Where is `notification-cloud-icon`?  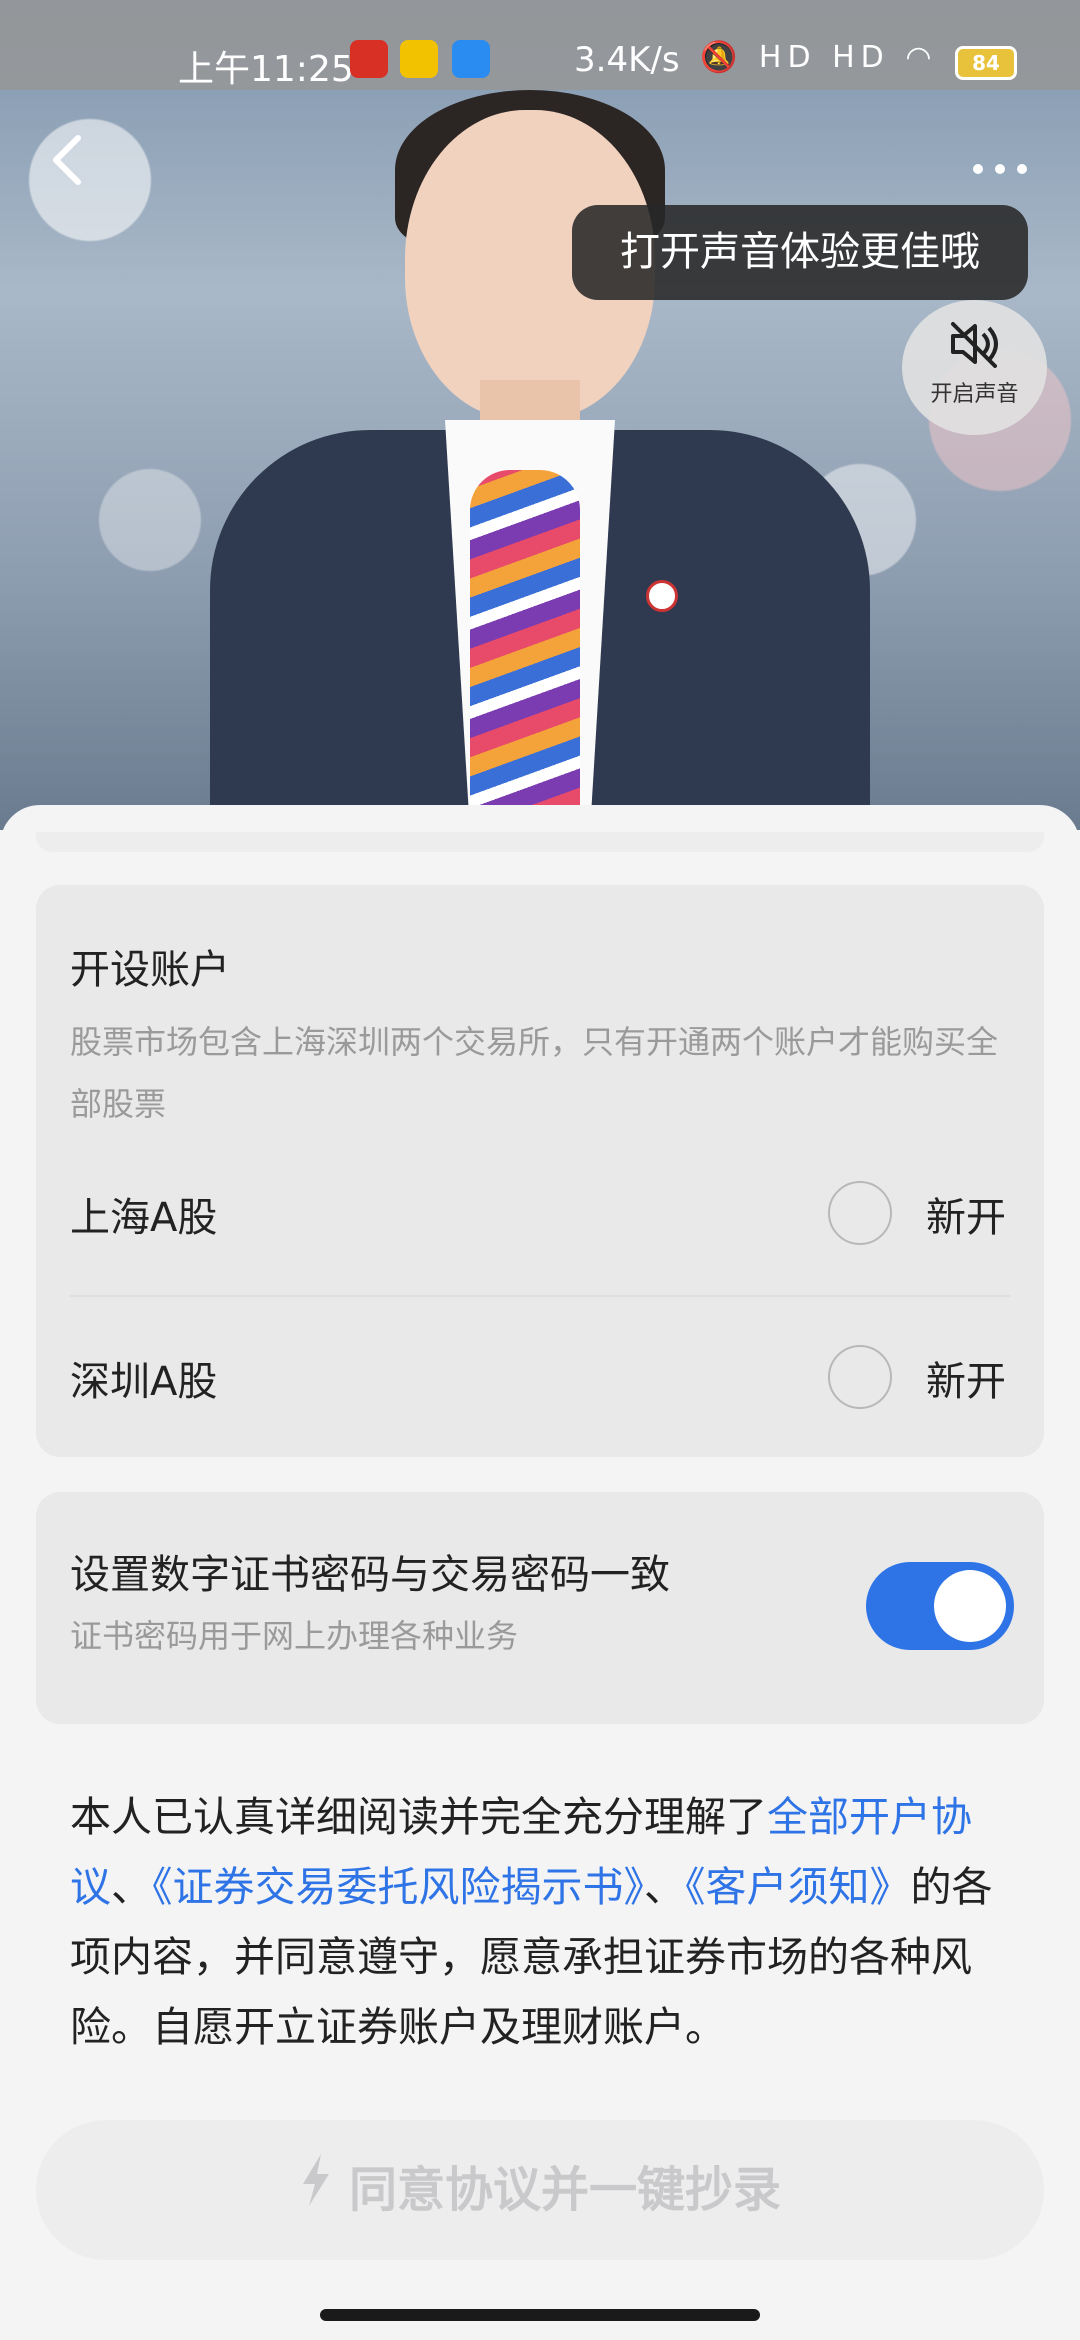
notification-cloud-icon is located at coordinates (471, 59).